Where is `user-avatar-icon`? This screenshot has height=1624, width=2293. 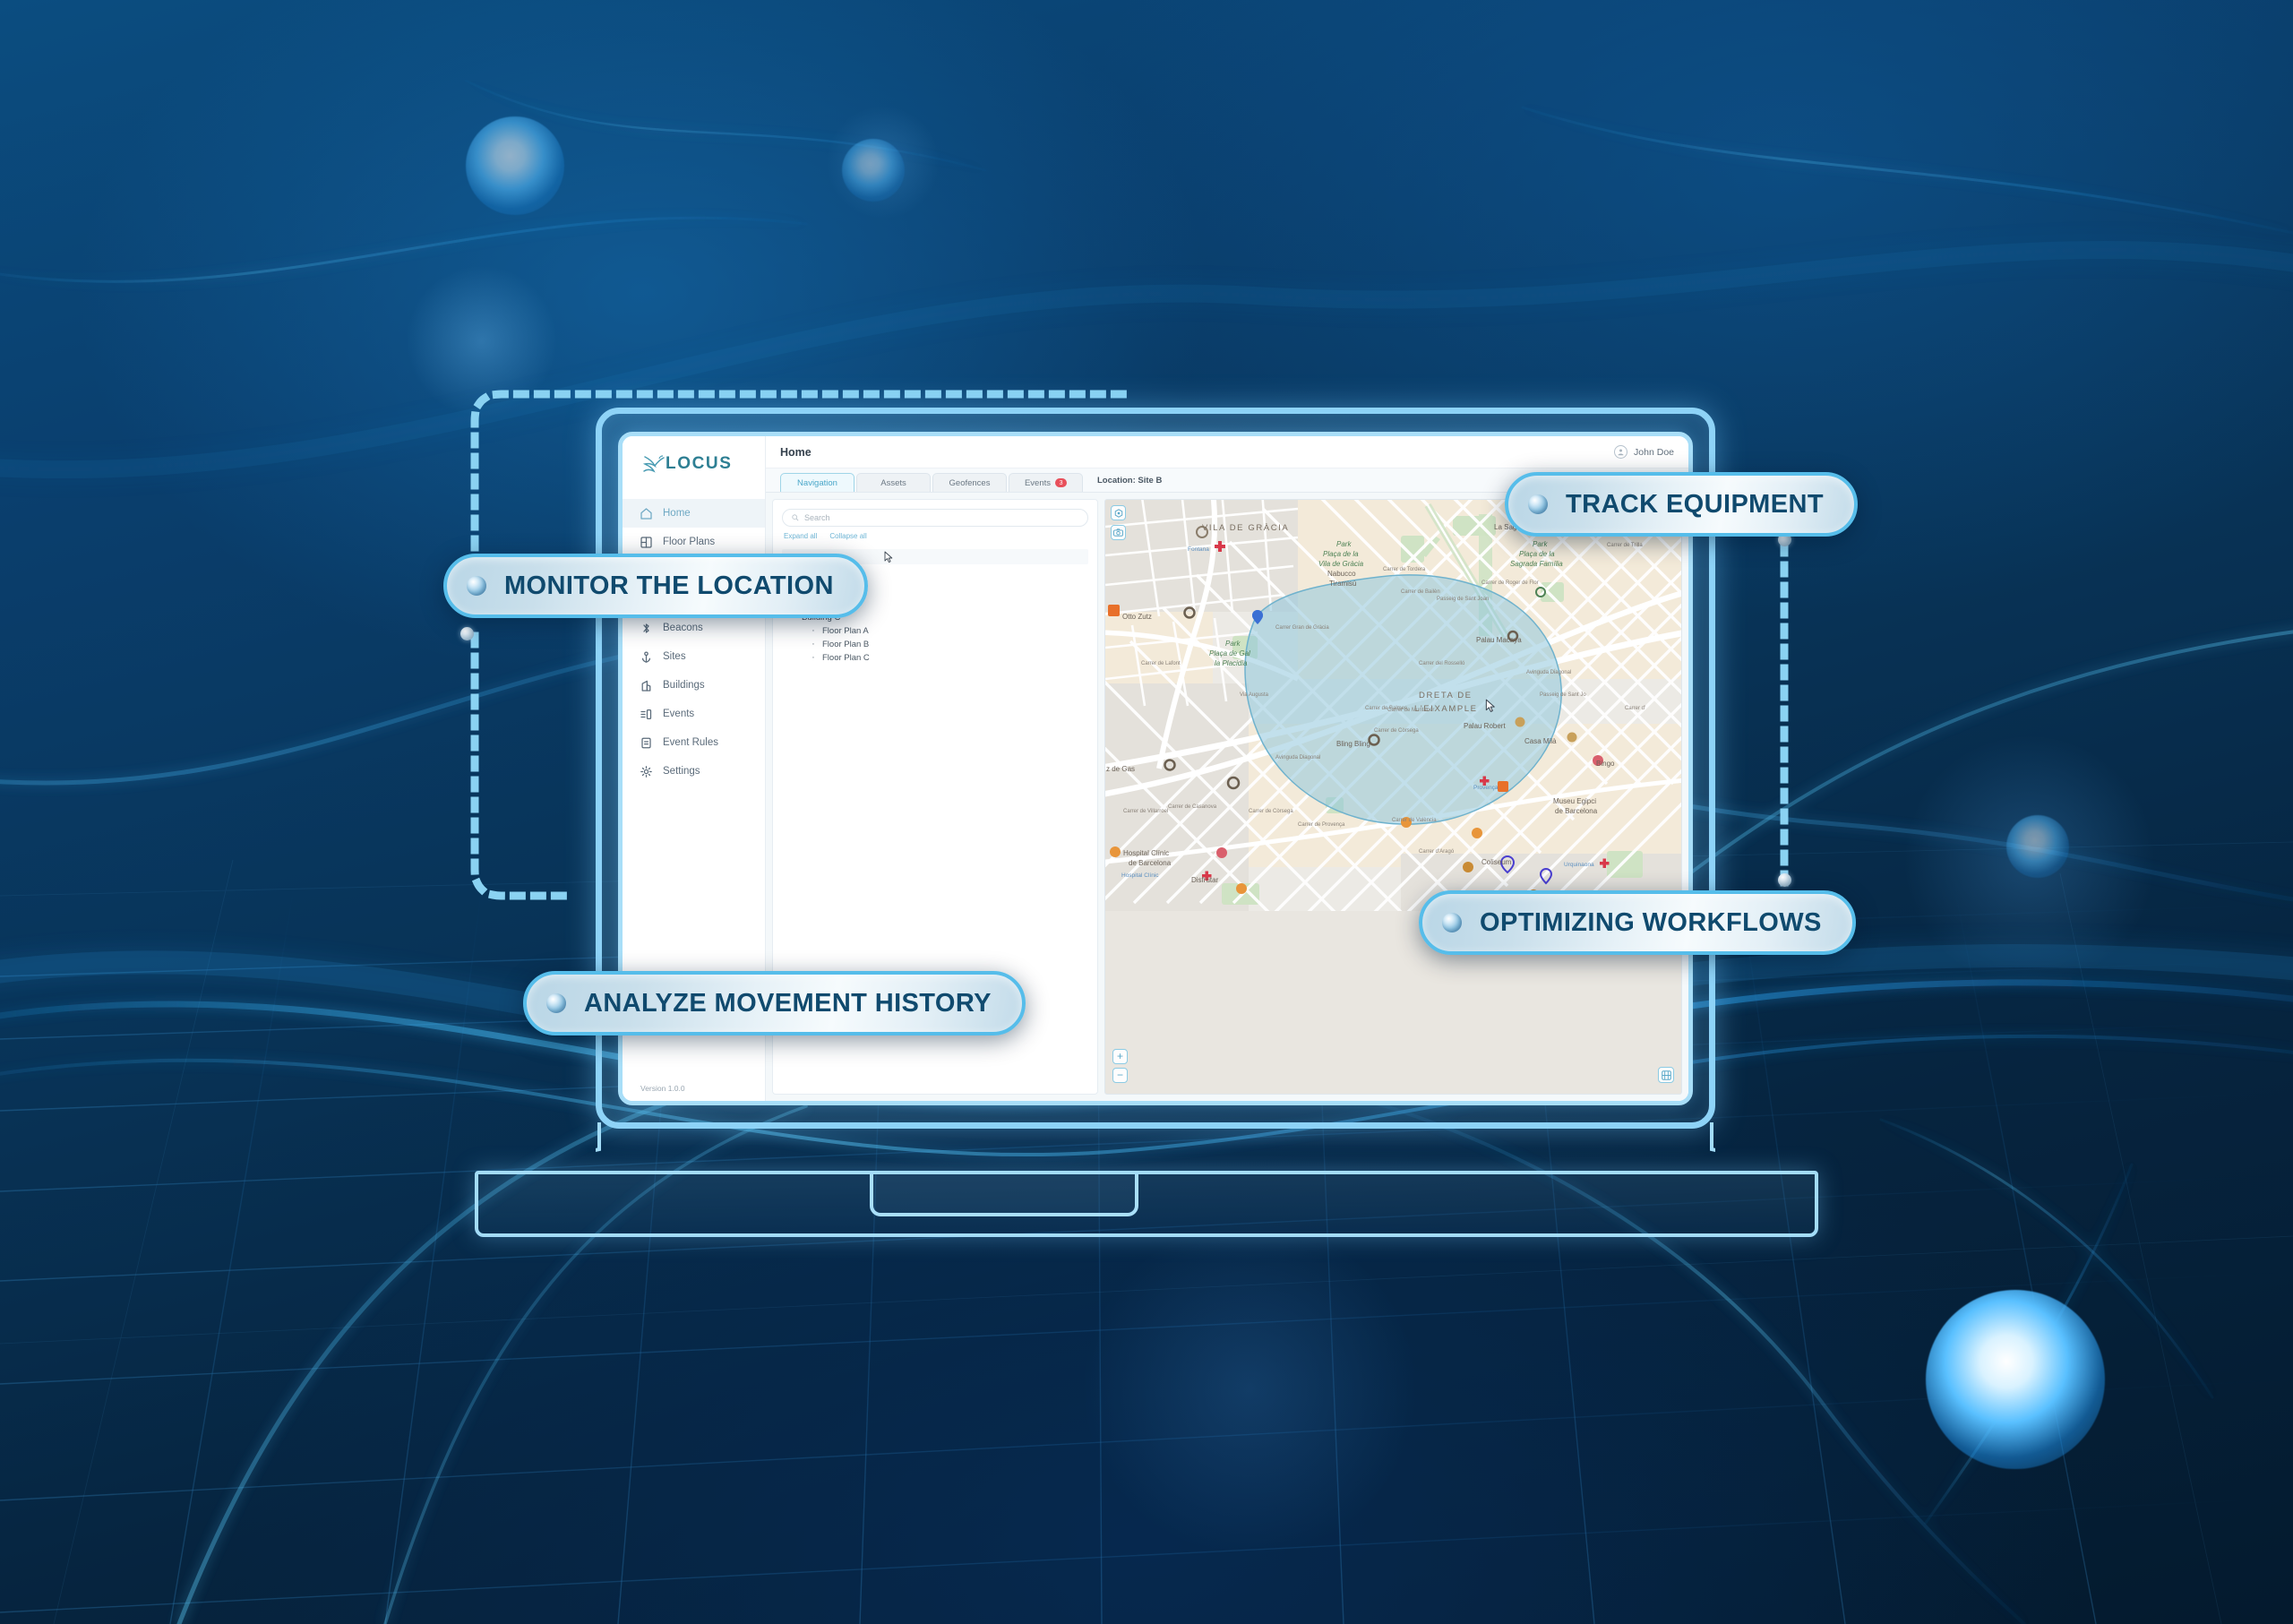 user-avatar-icon is located at coordinates (1621, 452).